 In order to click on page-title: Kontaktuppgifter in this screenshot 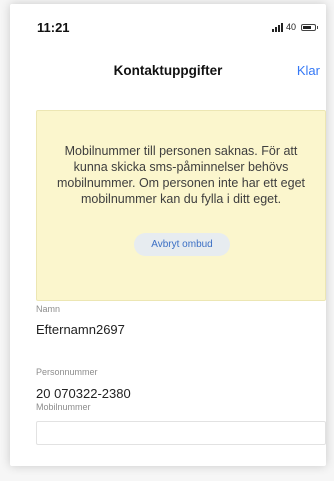, I will do `click(168, 70)`.